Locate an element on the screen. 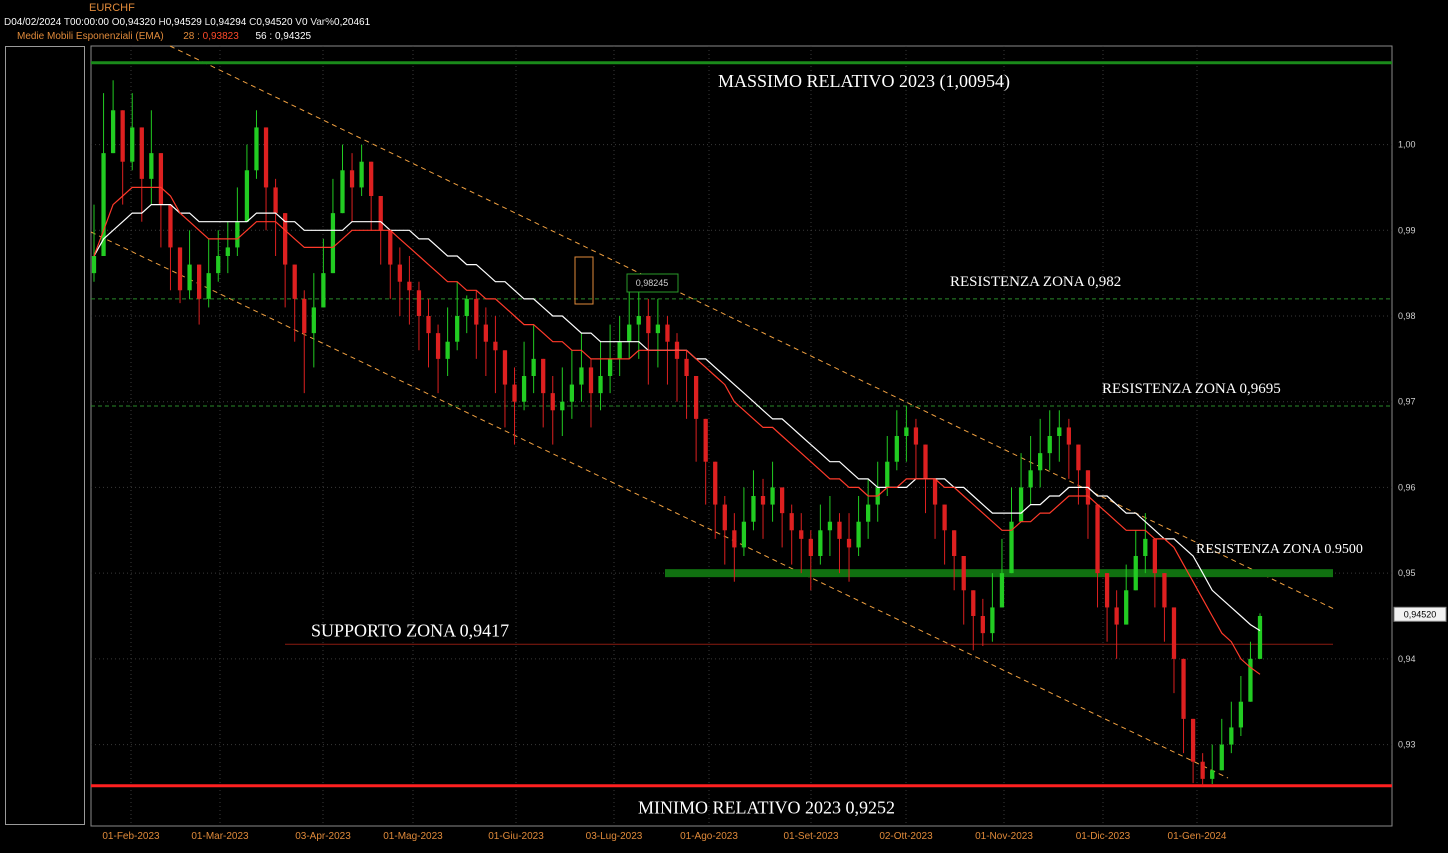 The height and width of the screenshot is (853, 1448). y-tick-label: 0,96 is located at coordinates (1407, 487).